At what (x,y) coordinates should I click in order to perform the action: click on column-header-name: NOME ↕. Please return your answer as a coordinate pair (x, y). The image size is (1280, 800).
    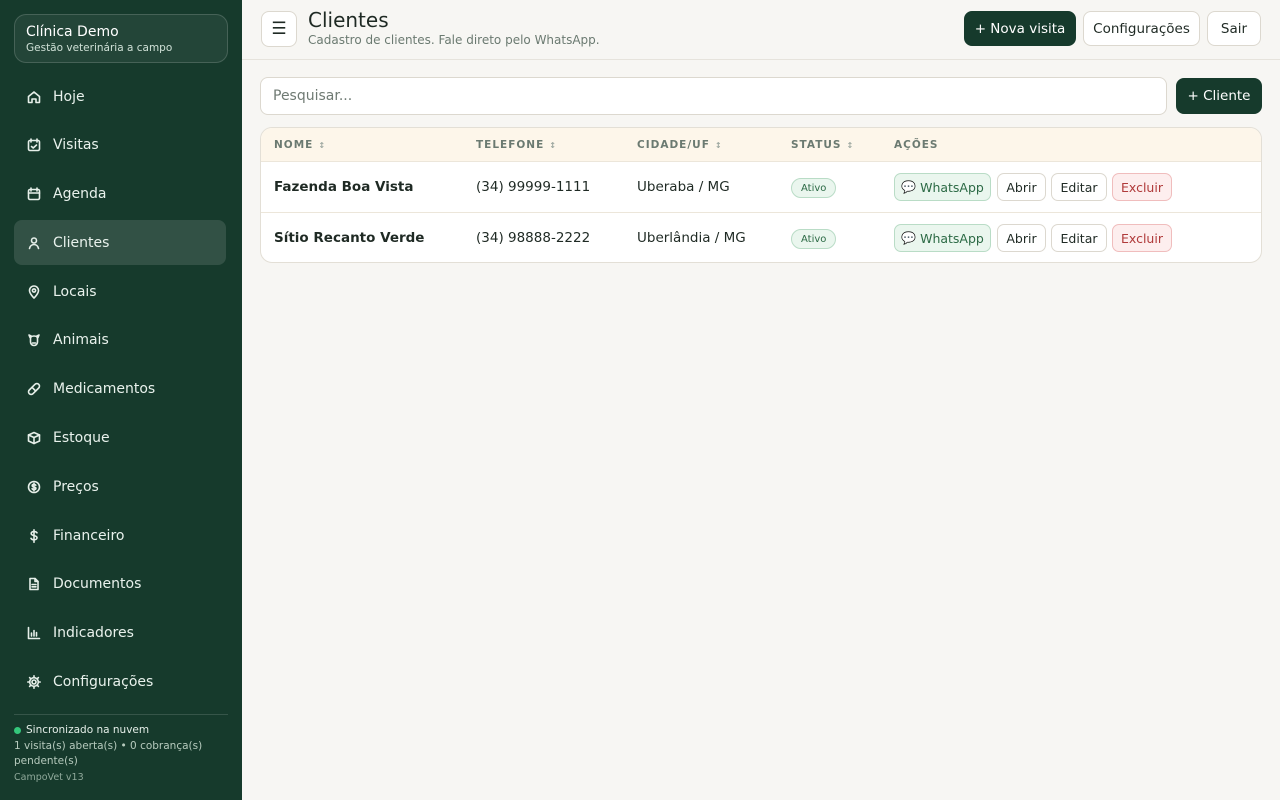
    Looking at the image, I should click on (300, 145).